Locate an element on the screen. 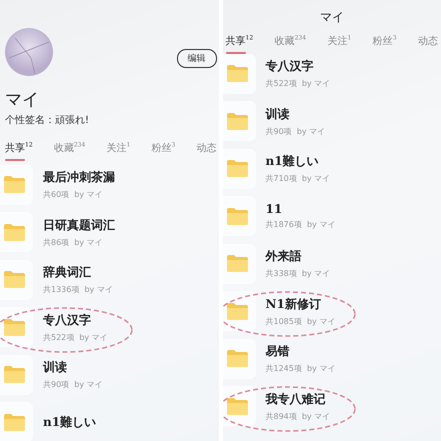 Image resolution: width=441 pixels, height=441 pixels. folder-title: 辞典词汇 is located at coordinates (67, 273).